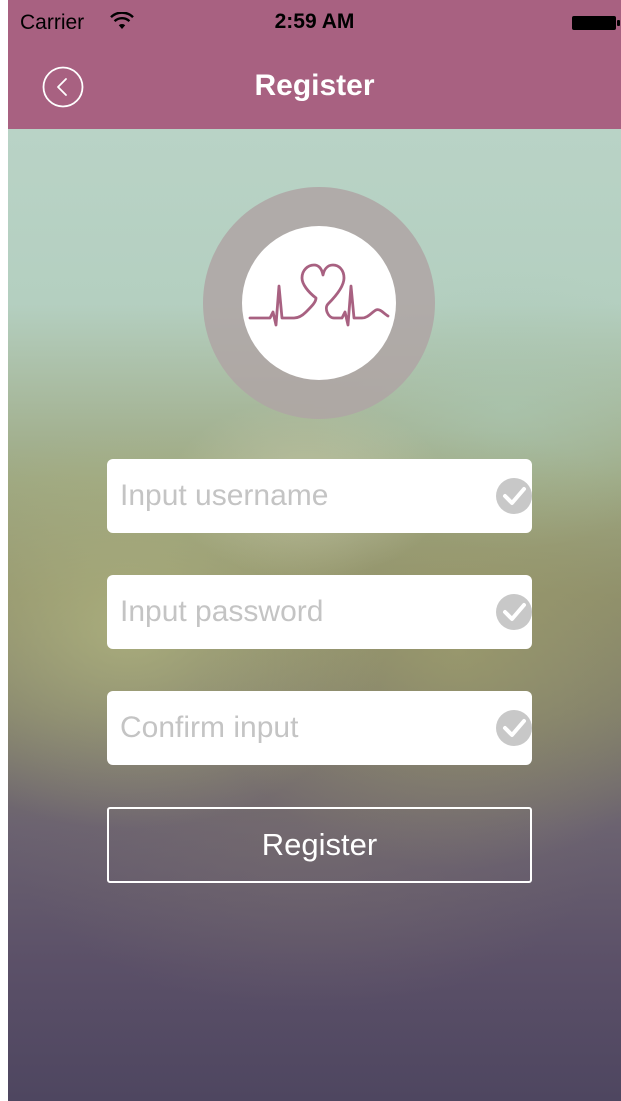  What do you see at coordinates (319, 295) in the screenshot?
I see `heartbeat-heart-icon` at bounding box center [319, 295].